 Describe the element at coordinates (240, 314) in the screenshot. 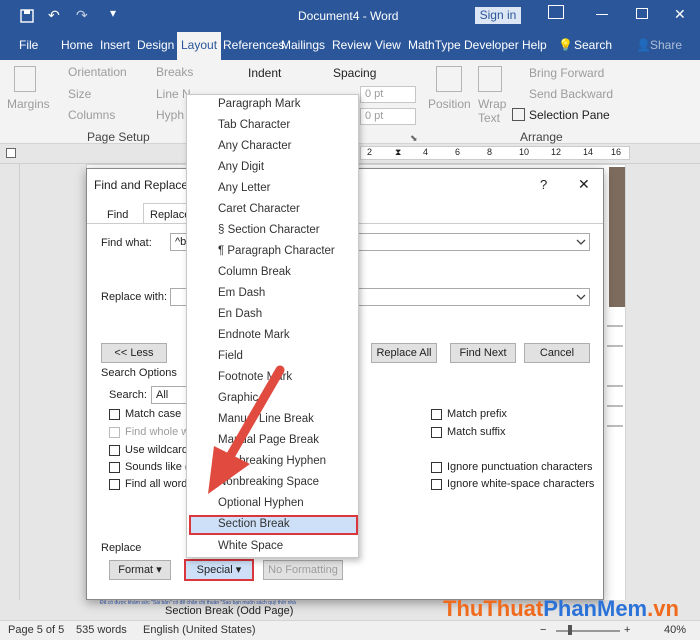

I see `menu-item-en-dash: En Dash` at that location.